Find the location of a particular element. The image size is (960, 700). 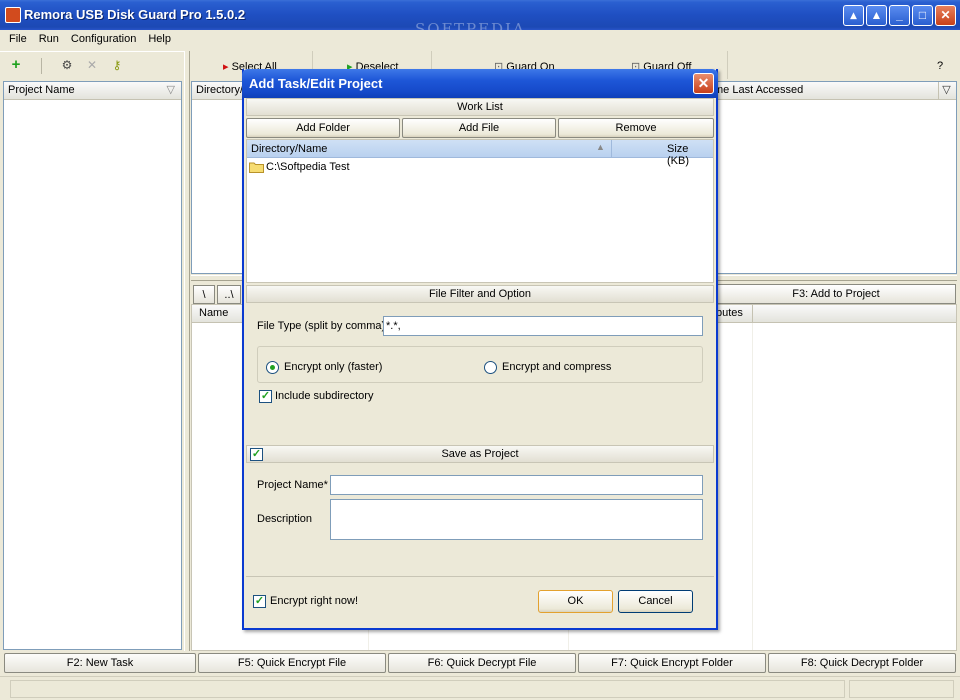

encrypt-compress-label: Encrypt and compress is located at coordinates (556, 367).